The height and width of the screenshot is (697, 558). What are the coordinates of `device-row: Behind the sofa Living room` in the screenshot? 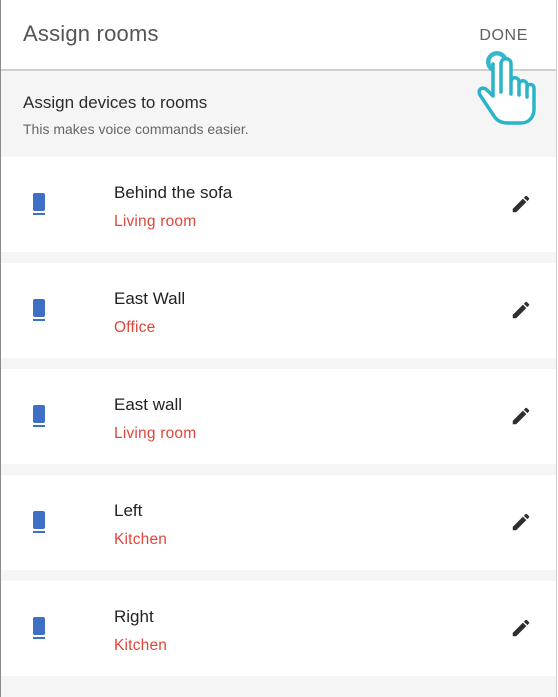 It's located at (278, 204).